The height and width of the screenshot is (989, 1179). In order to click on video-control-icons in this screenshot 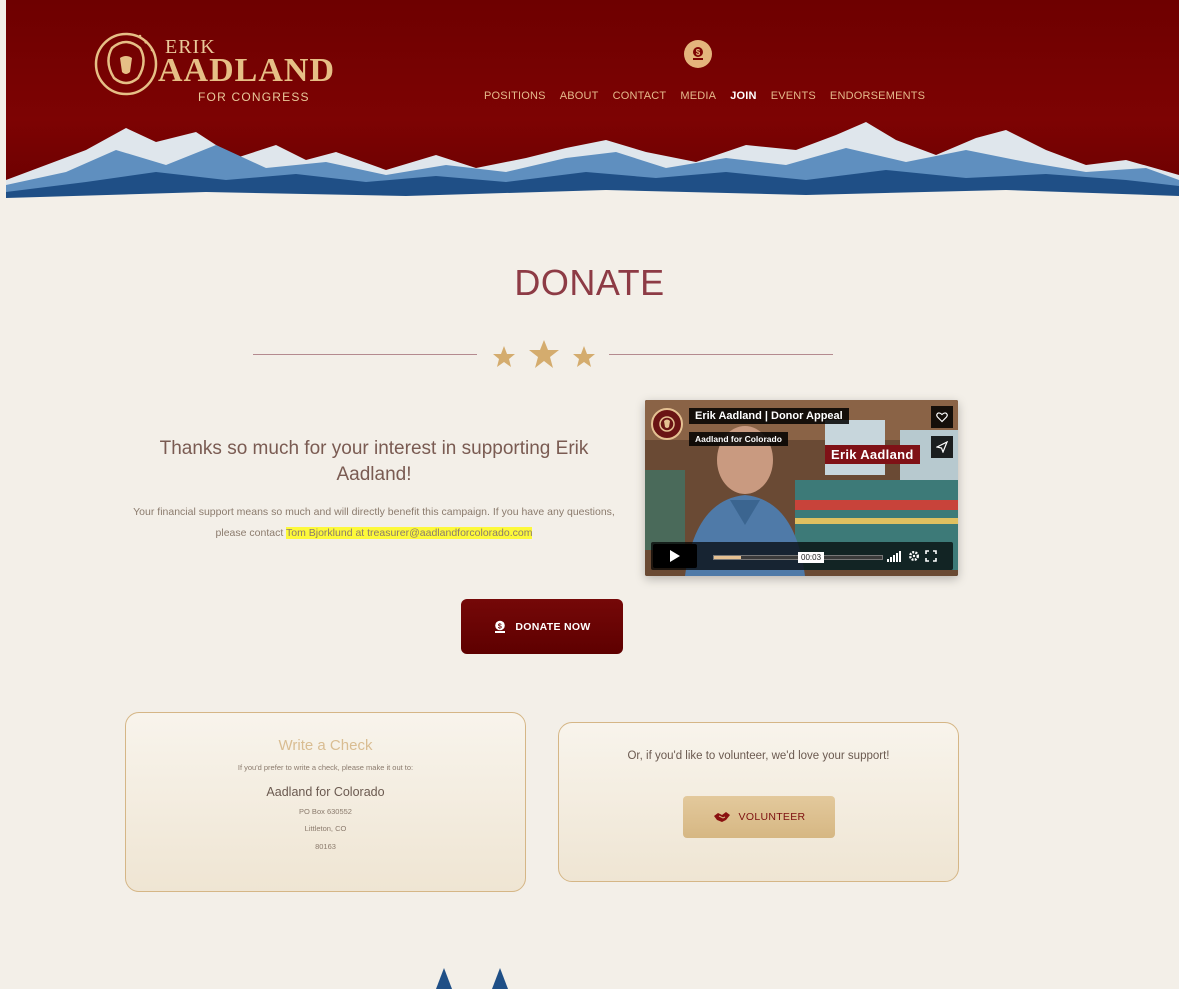, I will do `click(912, 556)`.